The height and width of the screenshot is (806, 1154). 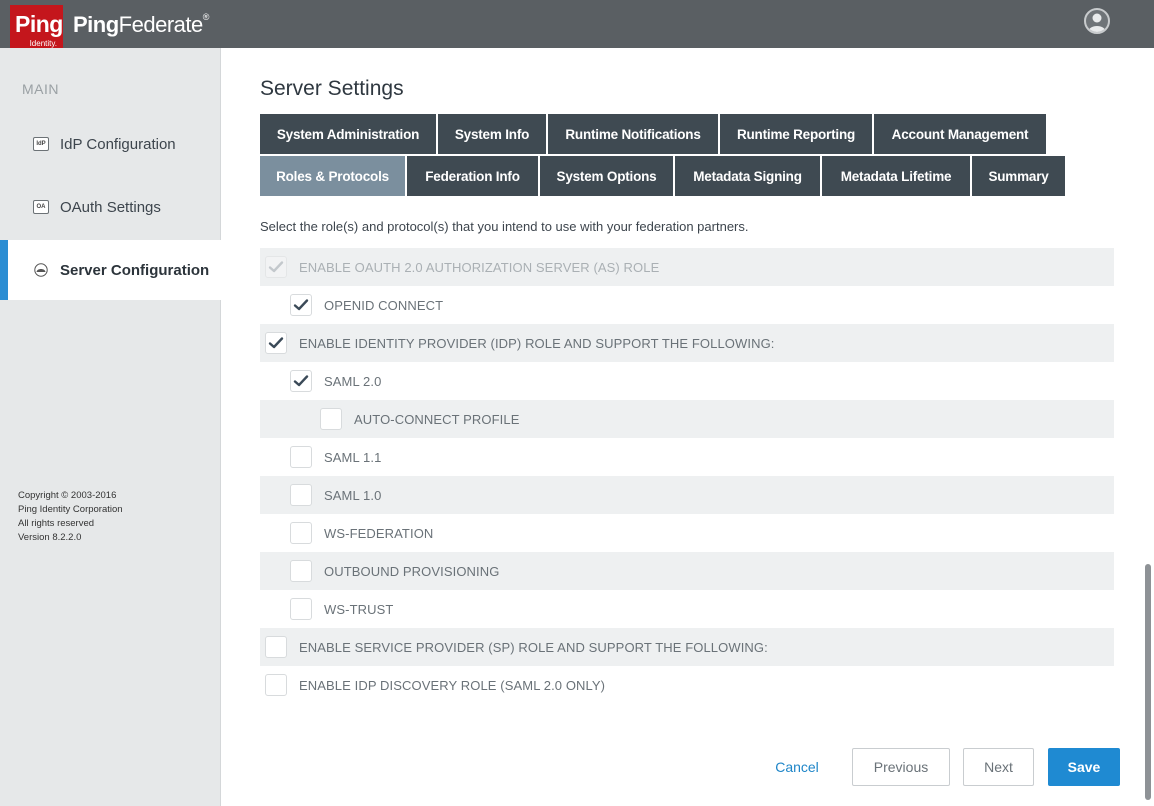 I want to click on tab-roles-protocols: Roles & Protocols, so click(x=333, y=176).